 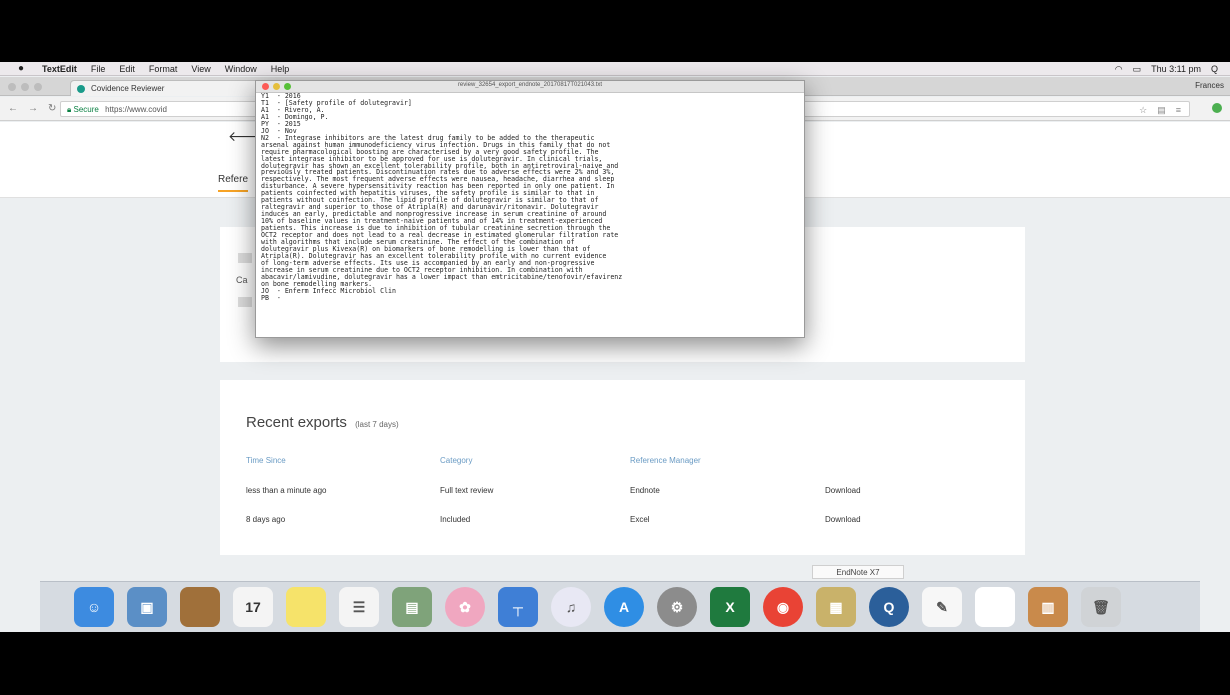 I want to click on image-capture-icon: ▦, so click(x=836, y=607).